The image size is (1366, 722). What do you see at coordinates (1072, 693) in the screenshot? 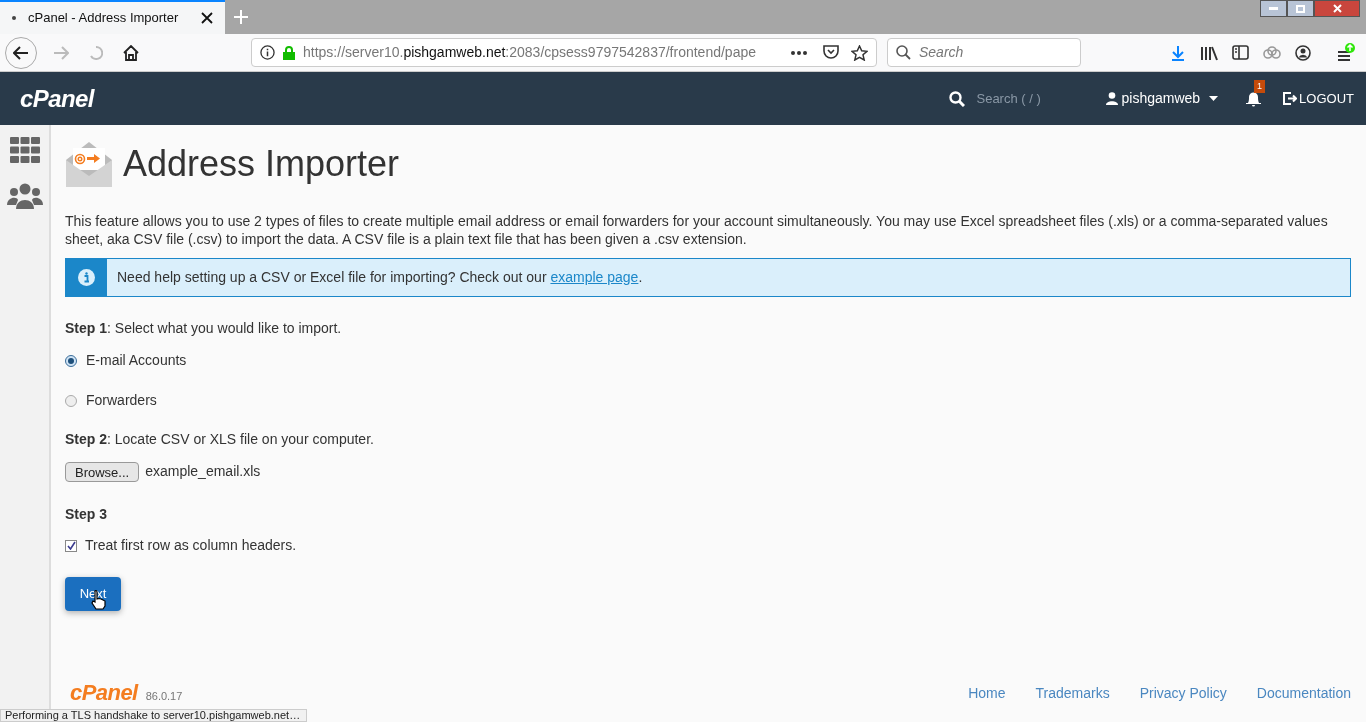
I see `footer-link: Trademarks` at bounding box center [1072, 693].